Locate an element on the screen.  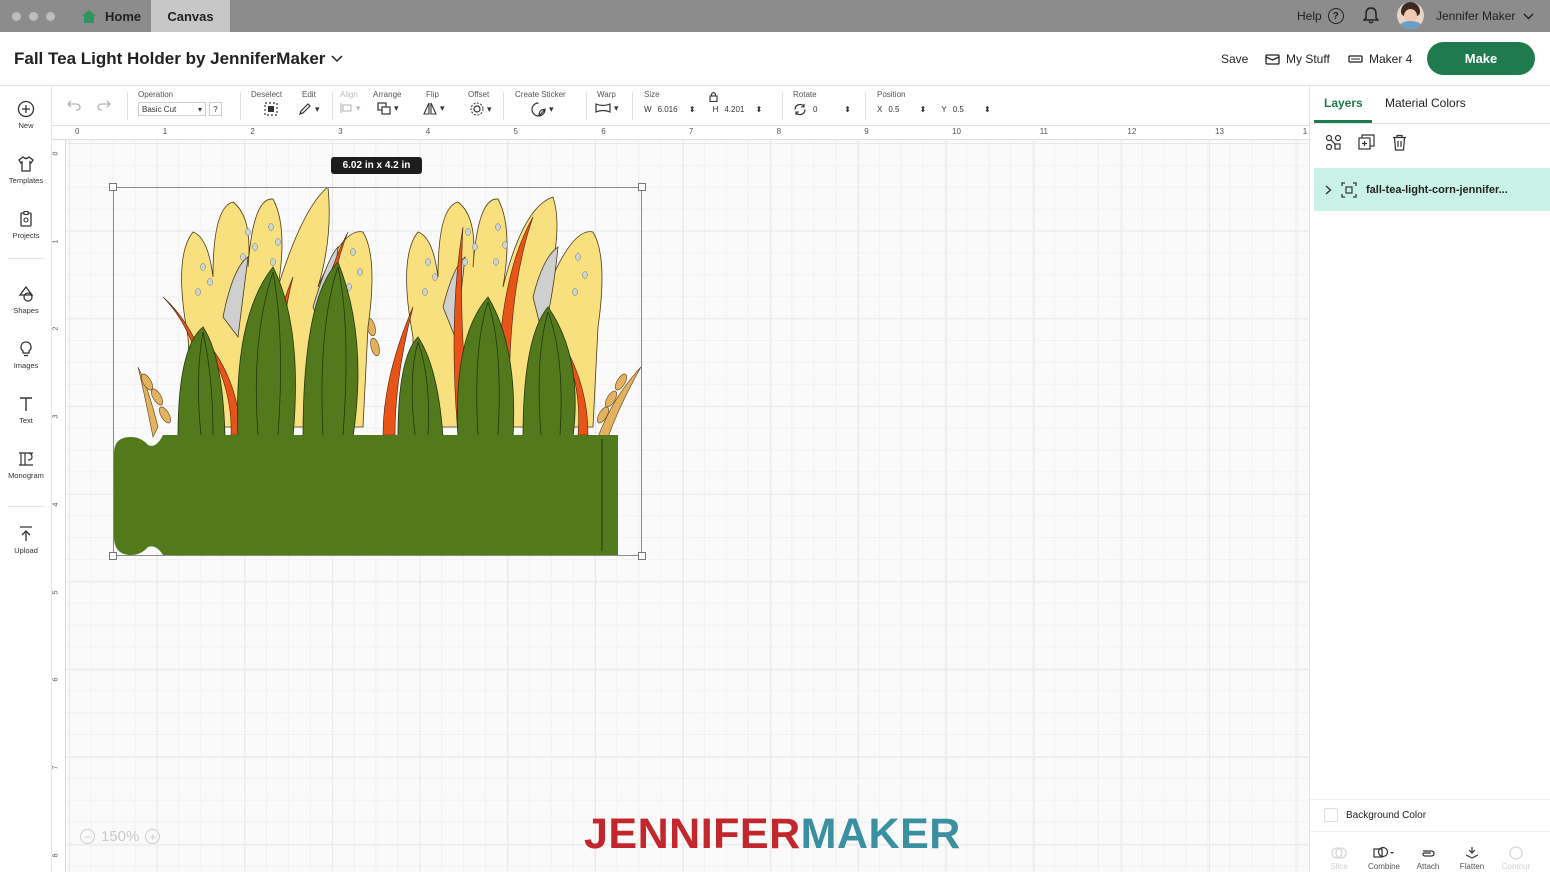
sidebar-item-projects: Projects is located at coordinates (26, 225).